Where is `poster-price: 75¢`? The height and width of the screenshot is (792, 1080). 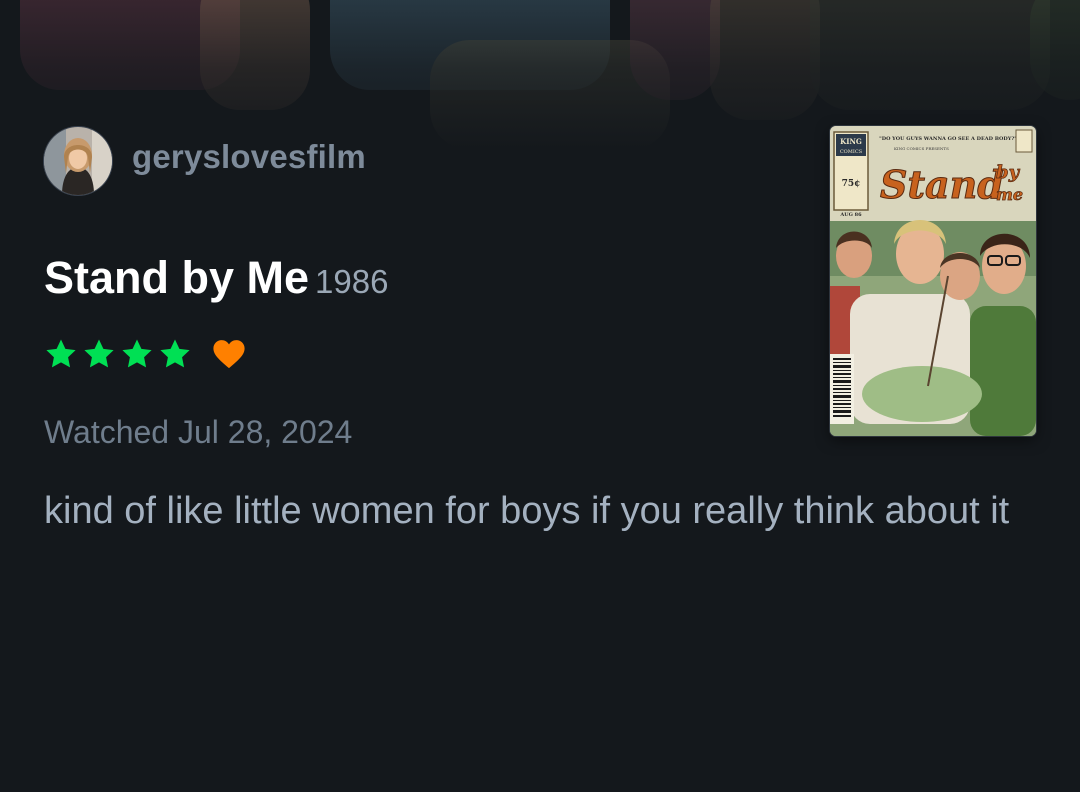
poster-price: 75¢ is located at coordinates (851, 184).